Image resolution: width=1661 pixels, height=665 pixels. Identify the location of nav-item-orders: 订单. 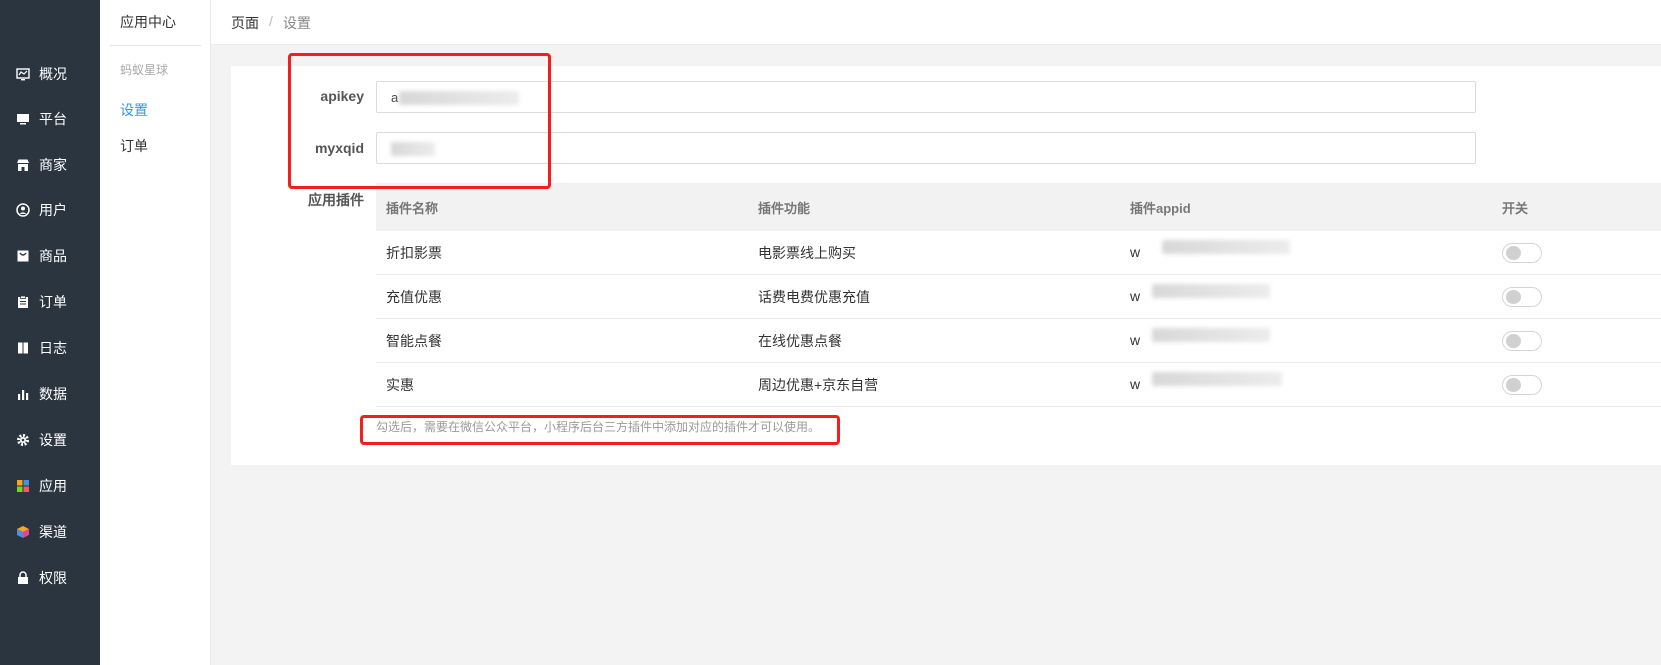
(50, 302).